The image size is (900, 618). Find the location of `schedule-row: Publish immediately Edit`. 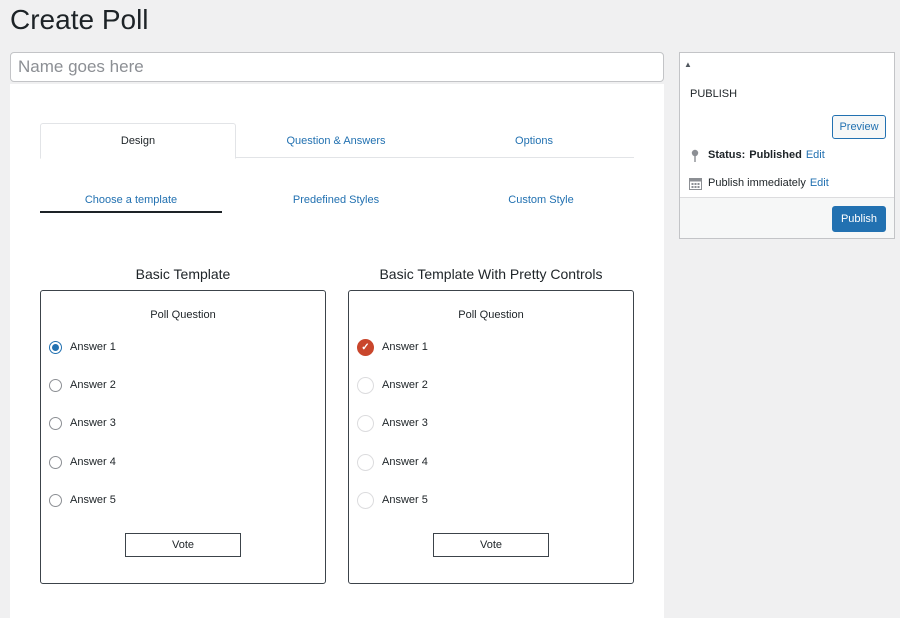

schedule-row: Publish immediately Edit is located at coordinates (758, 183).